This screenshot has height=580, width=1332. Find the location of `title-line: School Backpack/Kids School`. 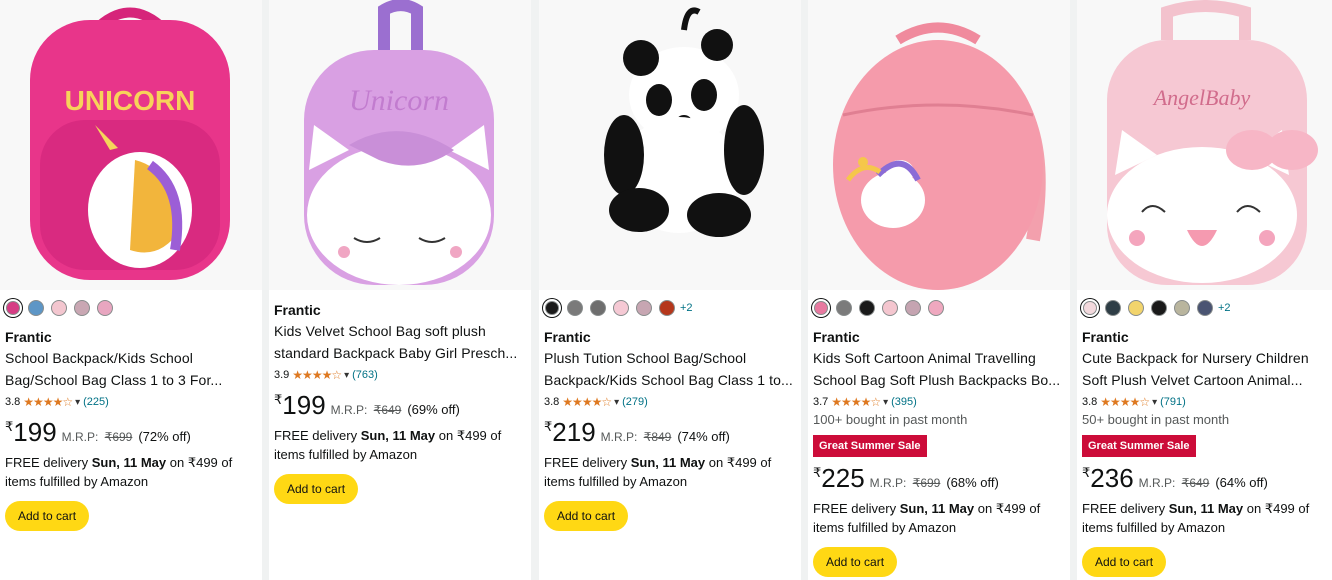

title-line: School Backpack/Kids School is located at coordinates (131, 358).